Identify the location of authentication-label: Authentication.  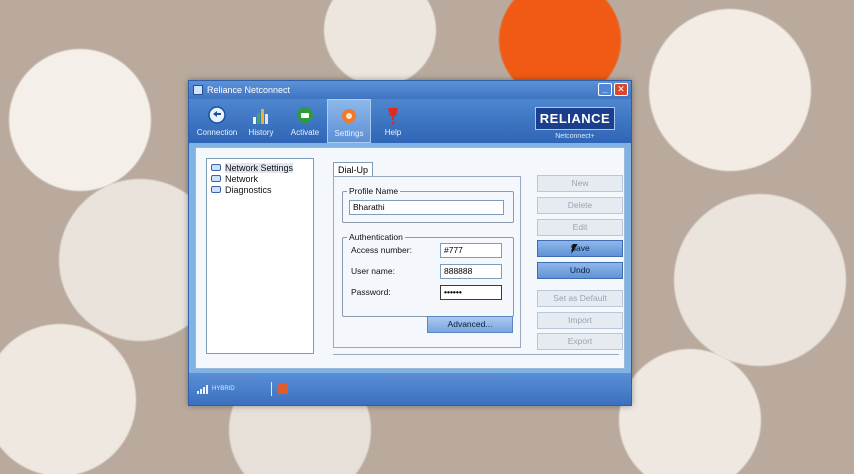
(376, 237).